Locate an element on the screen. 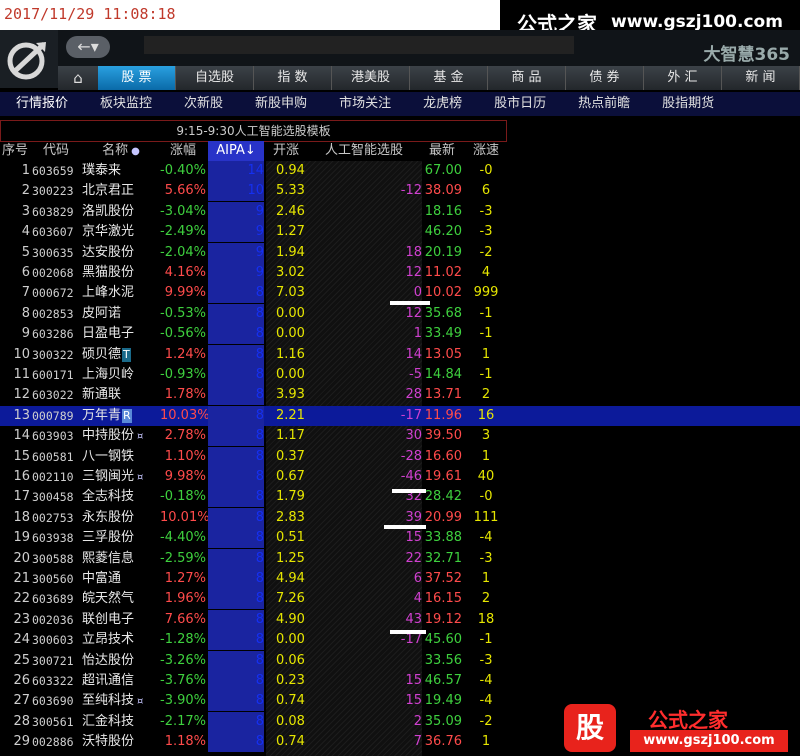  stock-name-cell: 璞泰来 is located at coordinates (121, 171).